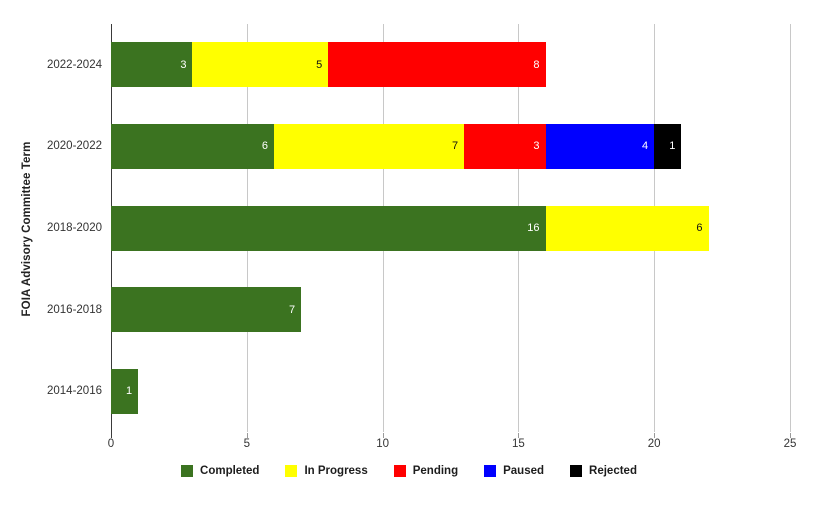 This screenshot has width=818, height=505. Describe the element at coordinates (230, 471) in the screenshot. I see `legend-label: Completed` at that location.